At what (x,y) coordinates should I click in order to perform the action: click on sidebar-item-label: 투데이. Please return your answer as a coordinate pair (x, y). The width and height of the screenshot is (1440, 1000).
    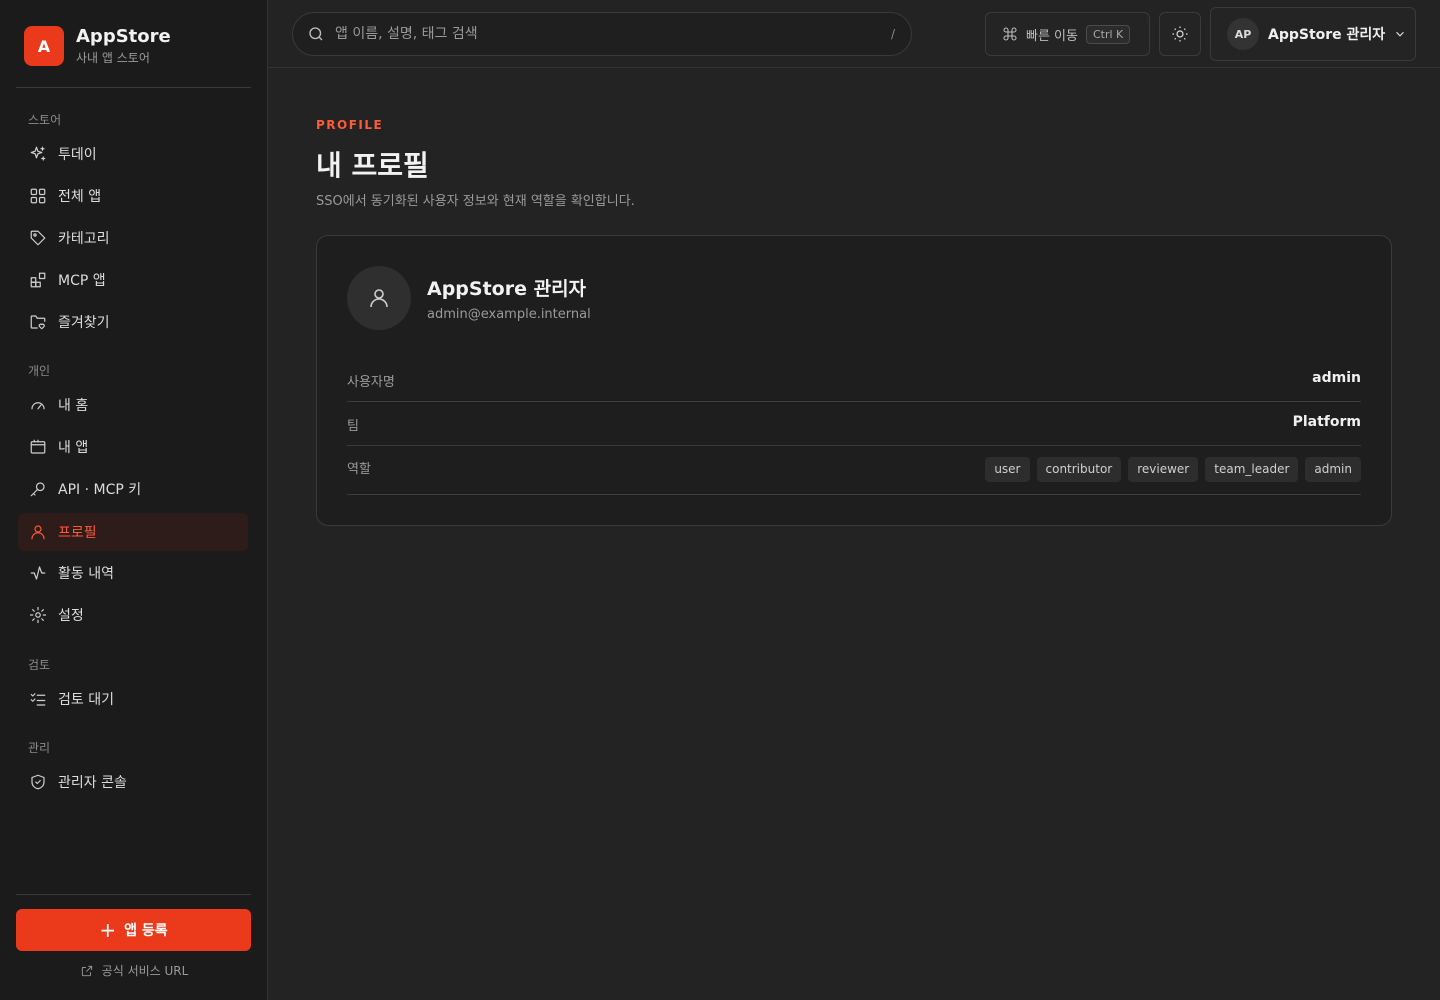
    Looking at the image, I should click on (77, 155).